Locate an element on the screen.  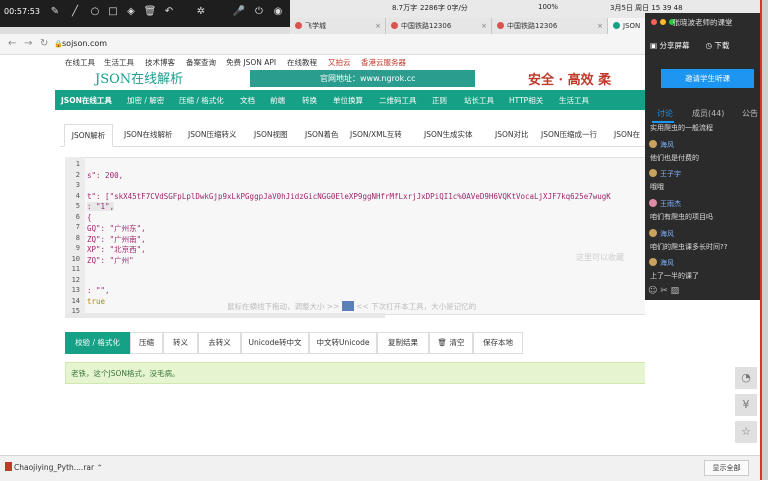
line-number: 14 is located at coordinates (75, 301).